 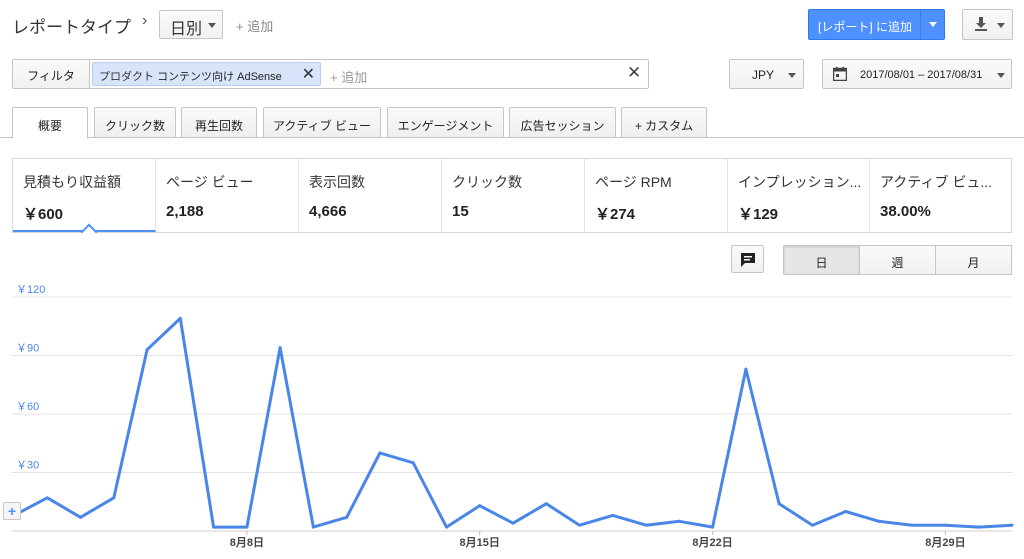 What do you see at coordinates (72, 182) in the screenshot?
I see `metric-name: 見積もり収益額` at bounding box center [72, 182].